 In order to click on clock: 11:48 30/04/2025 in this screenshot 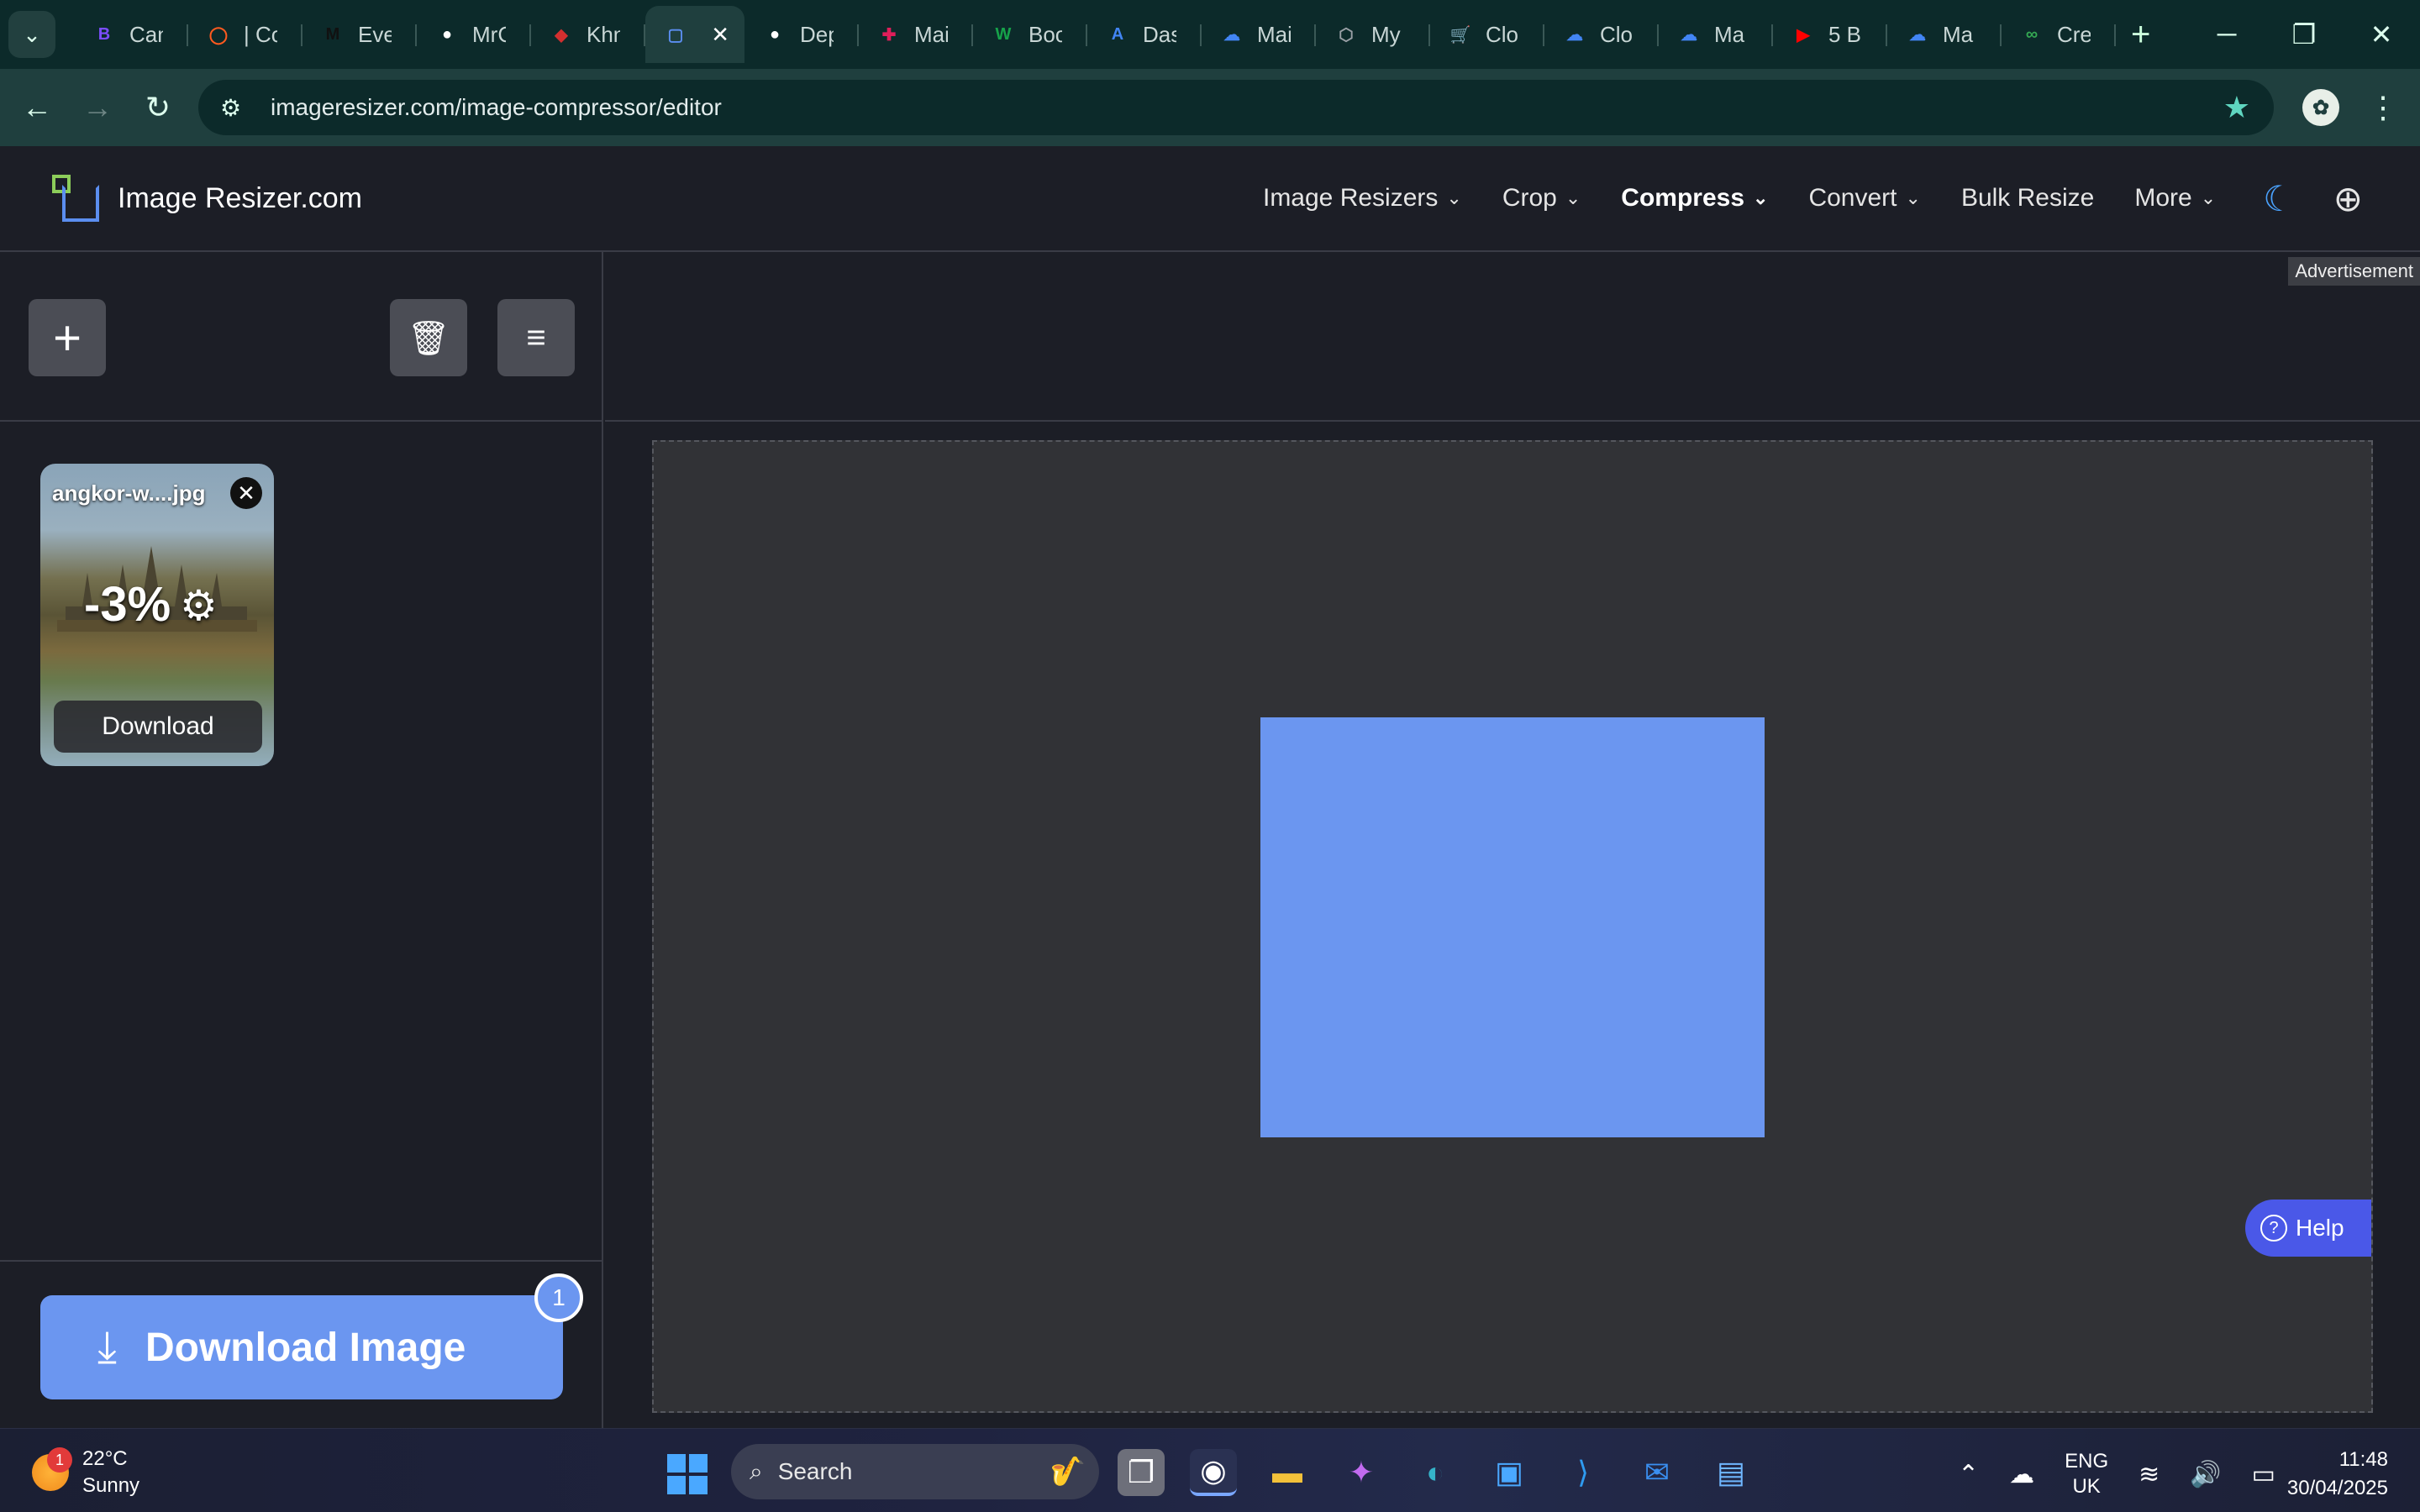, I will do `click(2333, 1474)`.